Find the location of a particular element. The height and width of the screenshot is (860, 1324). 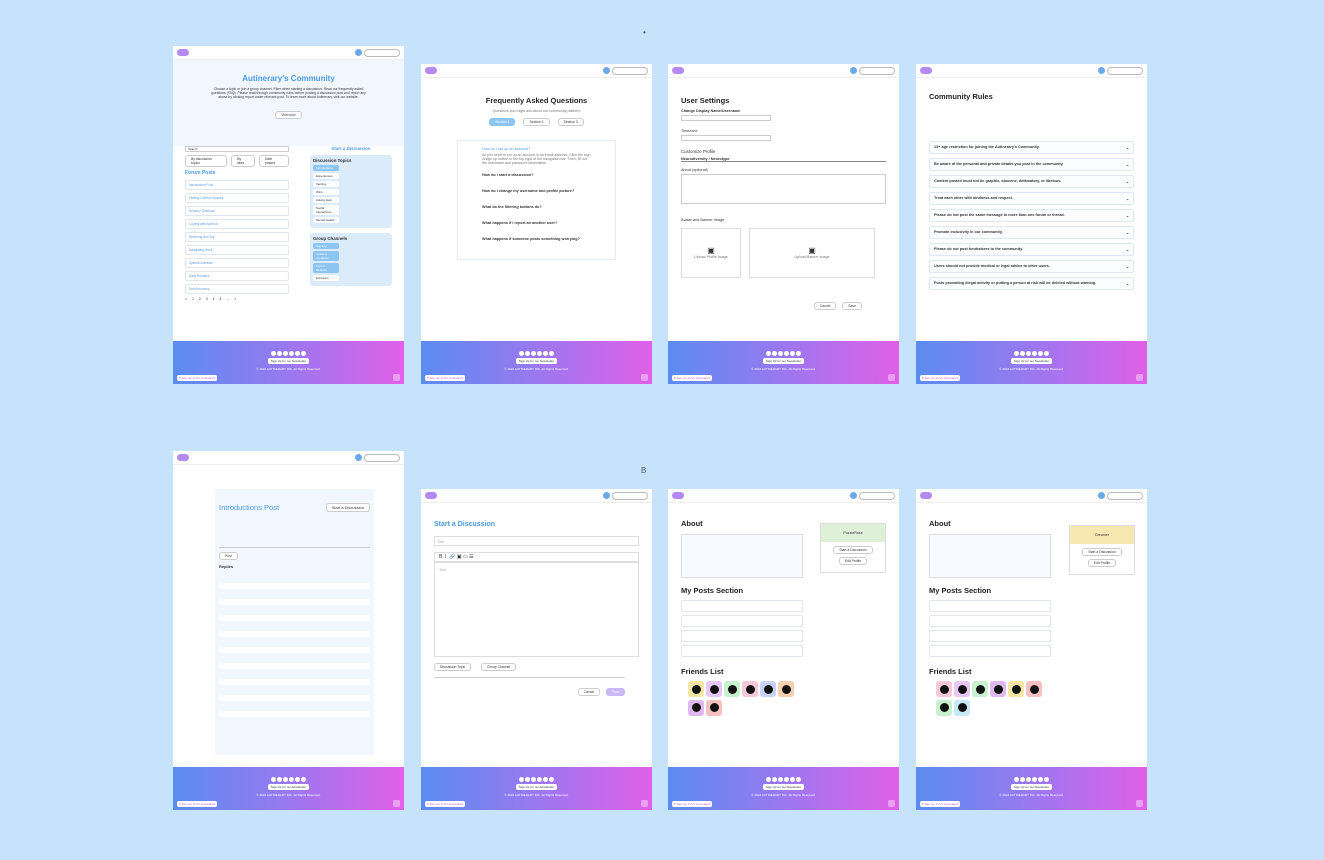

group-chip: Gaming is located at coordinates (326, 246).